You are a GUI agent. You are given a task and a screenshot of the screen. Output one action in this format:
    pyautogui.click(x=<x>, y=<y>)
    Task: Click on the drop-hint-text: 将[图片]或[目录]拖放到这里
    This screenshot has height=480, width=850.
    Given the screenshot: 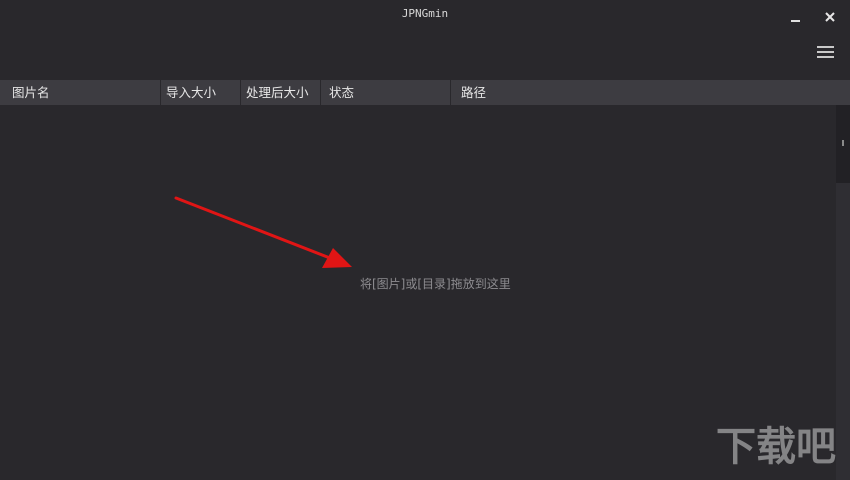 What is the action you would take?
    pyautogui.click(x=435, y=284)
    